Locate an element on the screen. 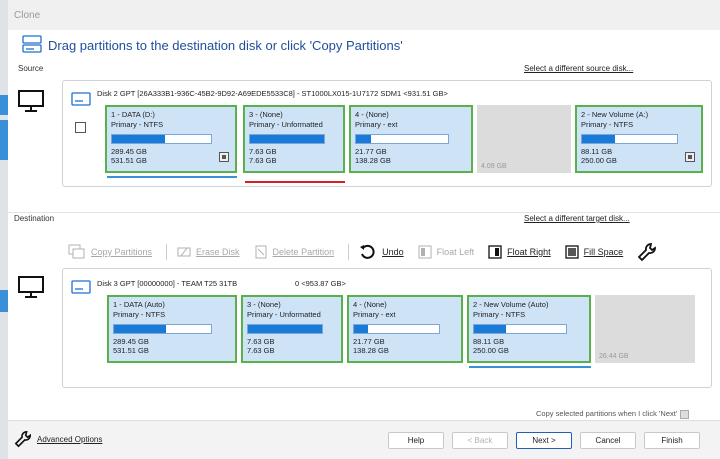 The image size is (720, 459). partition-used: 7.63 GB is located at coordinates (261, 341).